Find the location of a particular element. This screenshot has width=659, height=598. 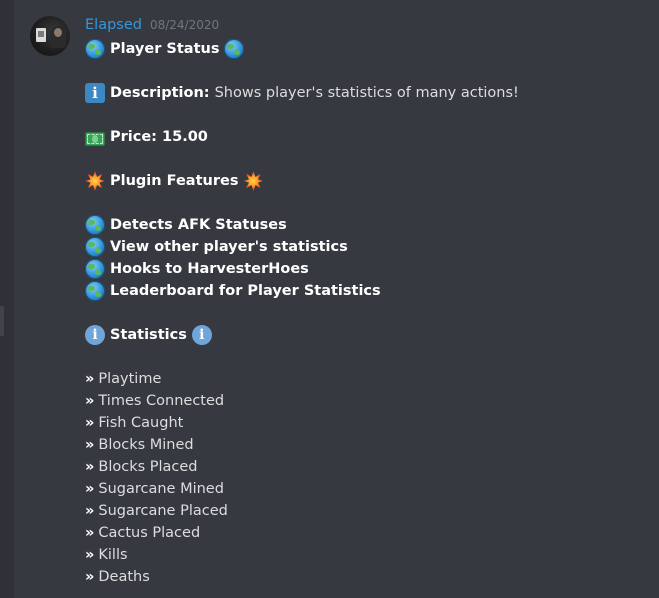

message-title: Player Status is located at coordinates (165, 49).